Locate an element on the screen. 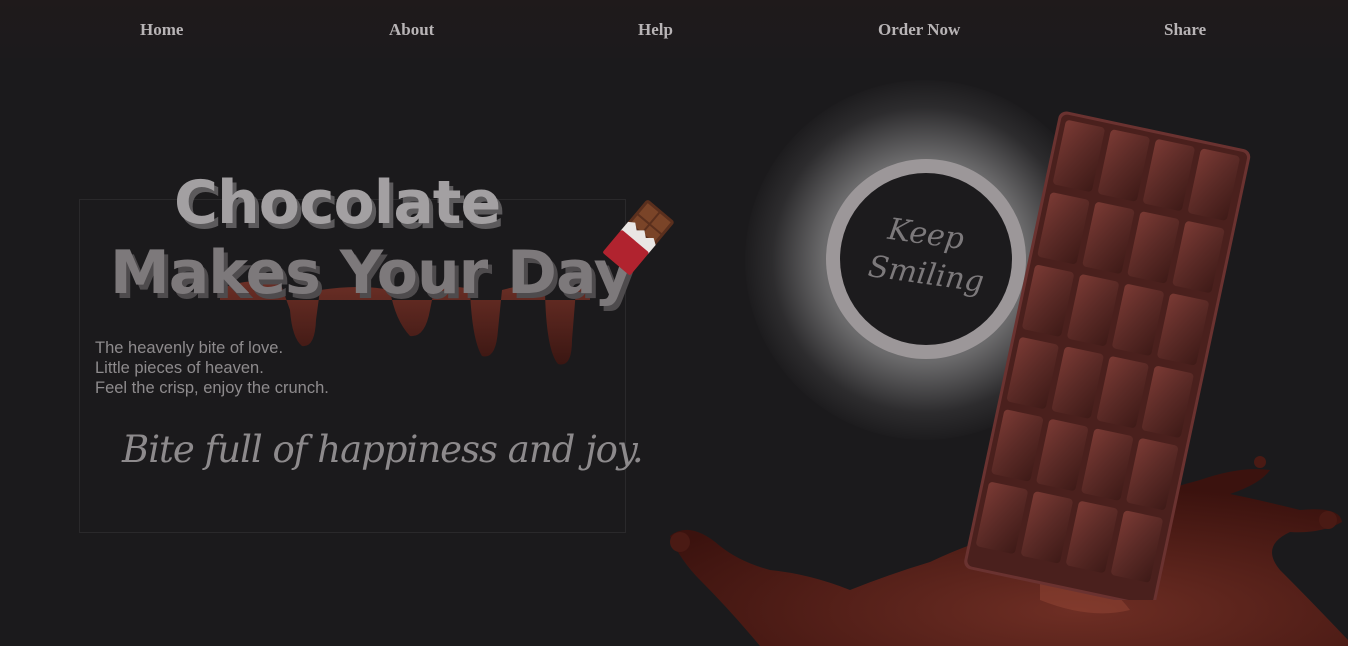 Image resolution: width=1348 pixels, height=646 pixels. top-nav: Home About Help Order Now Share is located at coordinates (674, 29).